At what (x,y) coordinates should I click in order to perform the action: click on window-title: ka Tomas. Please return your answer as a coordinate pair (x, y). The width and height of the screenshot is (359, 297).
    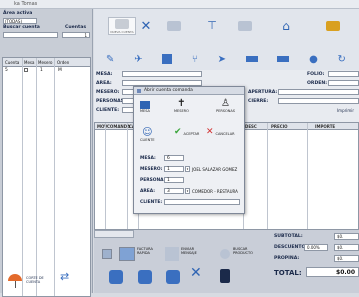
    Looking at the image, I should click on (26, 4).